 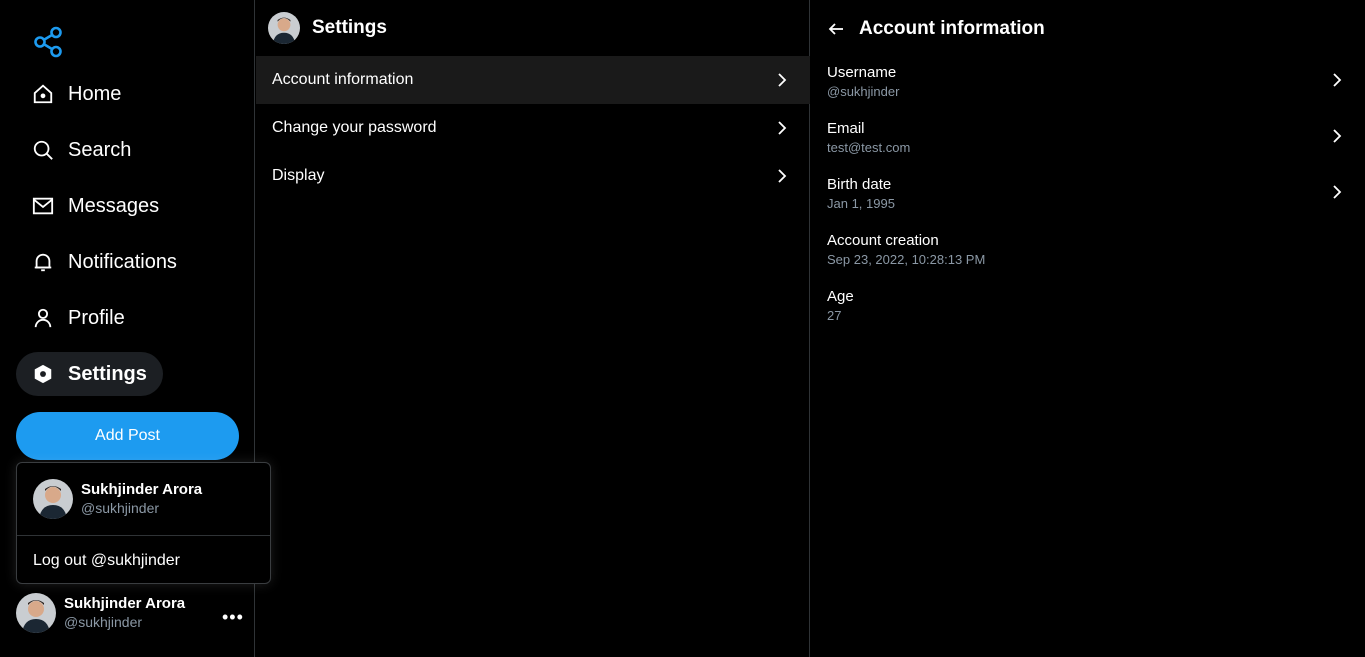 I want to click on bell-icon, so click(x=43, y=262).